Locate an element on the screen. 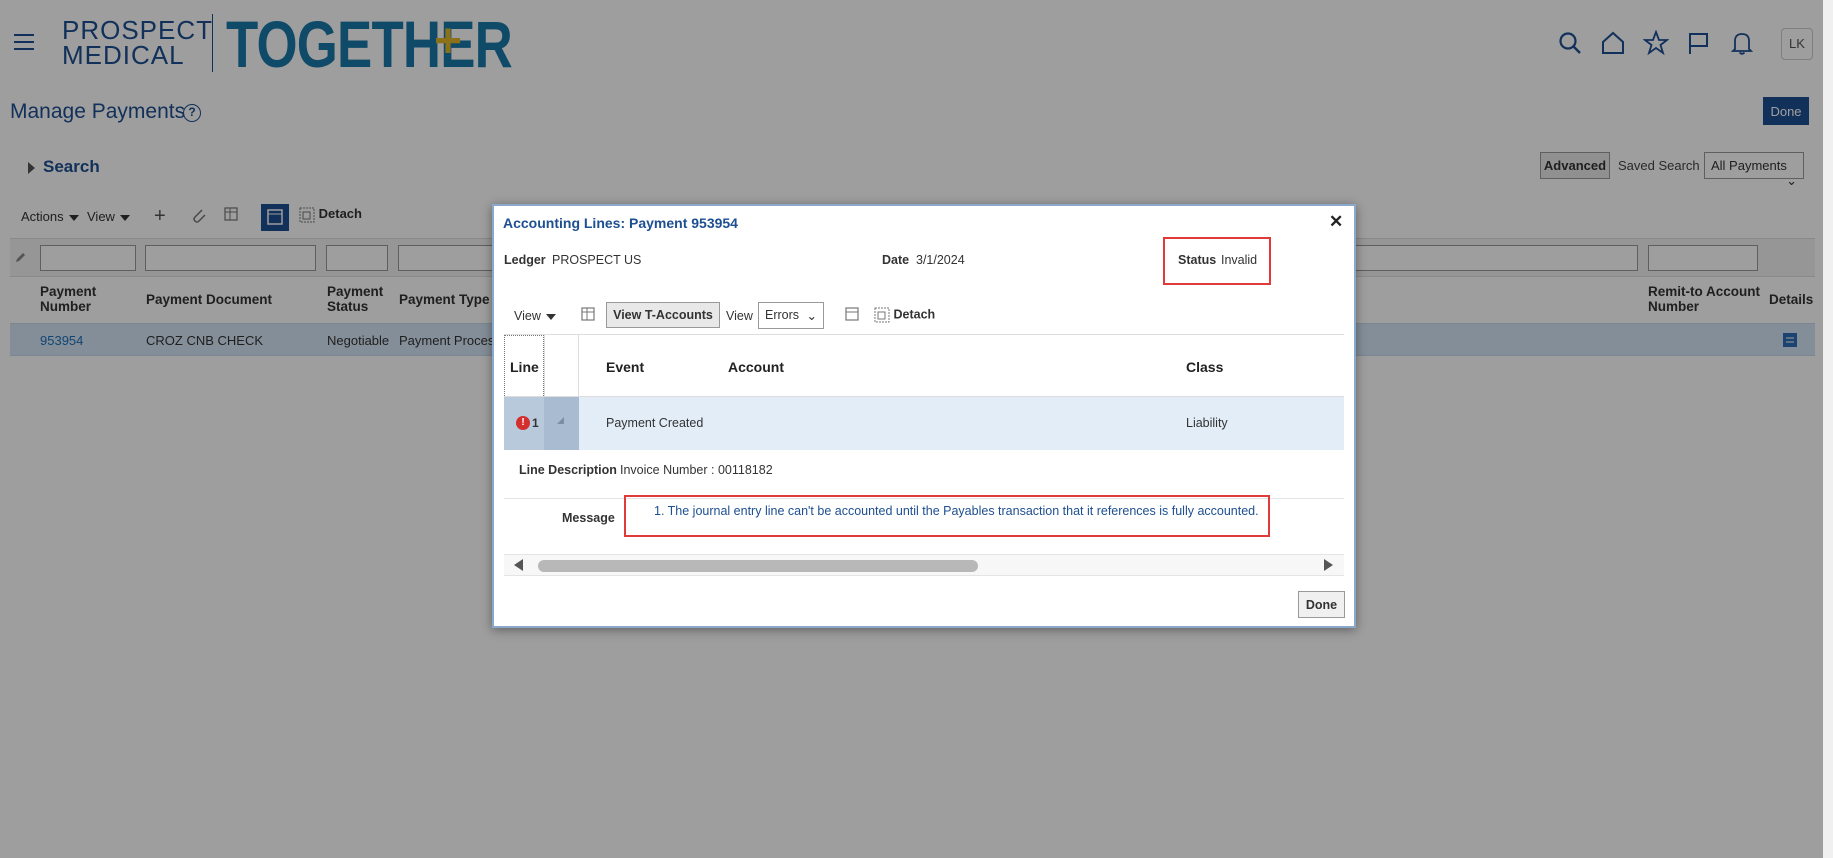  message-highlight-box is located at coordinates (947, 516).